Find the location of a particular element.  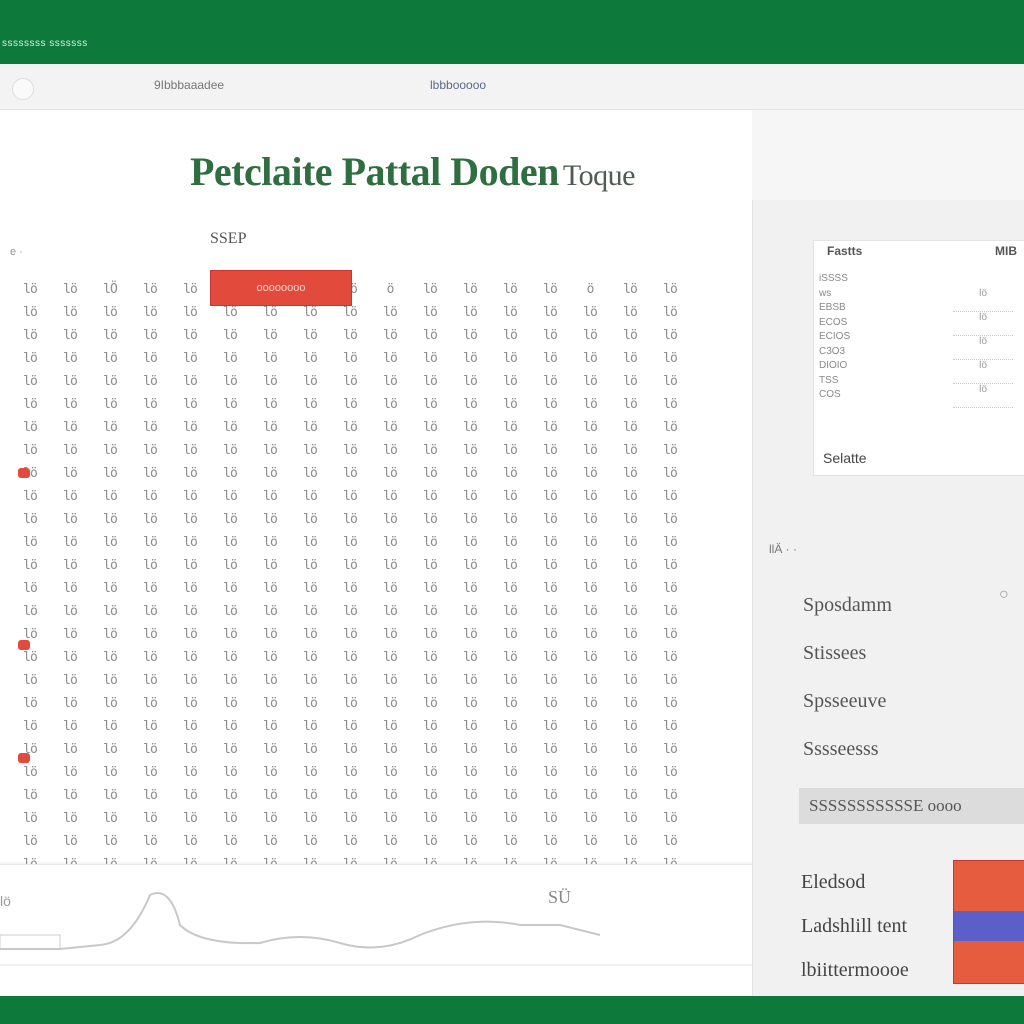

grid-cell: ö is located at coordinates (590, 289).